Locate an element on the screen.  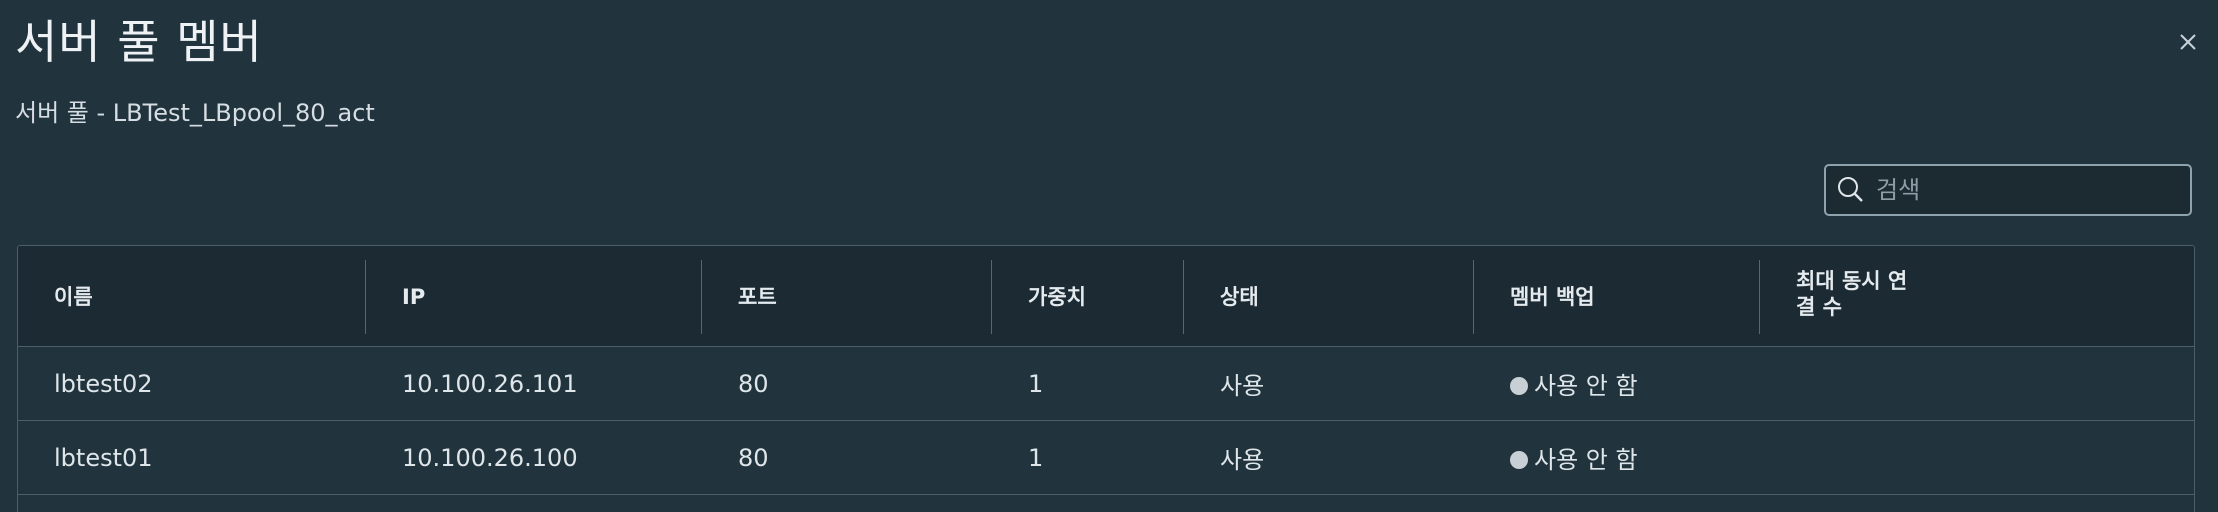
cell-name: lbtest01 is located at coordinates (103, 457).